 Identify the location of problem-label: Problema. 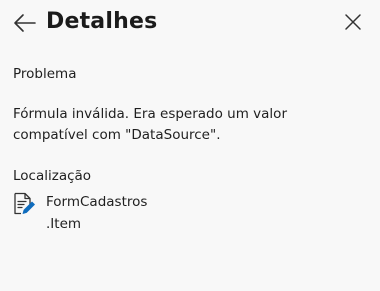
(45, 74).